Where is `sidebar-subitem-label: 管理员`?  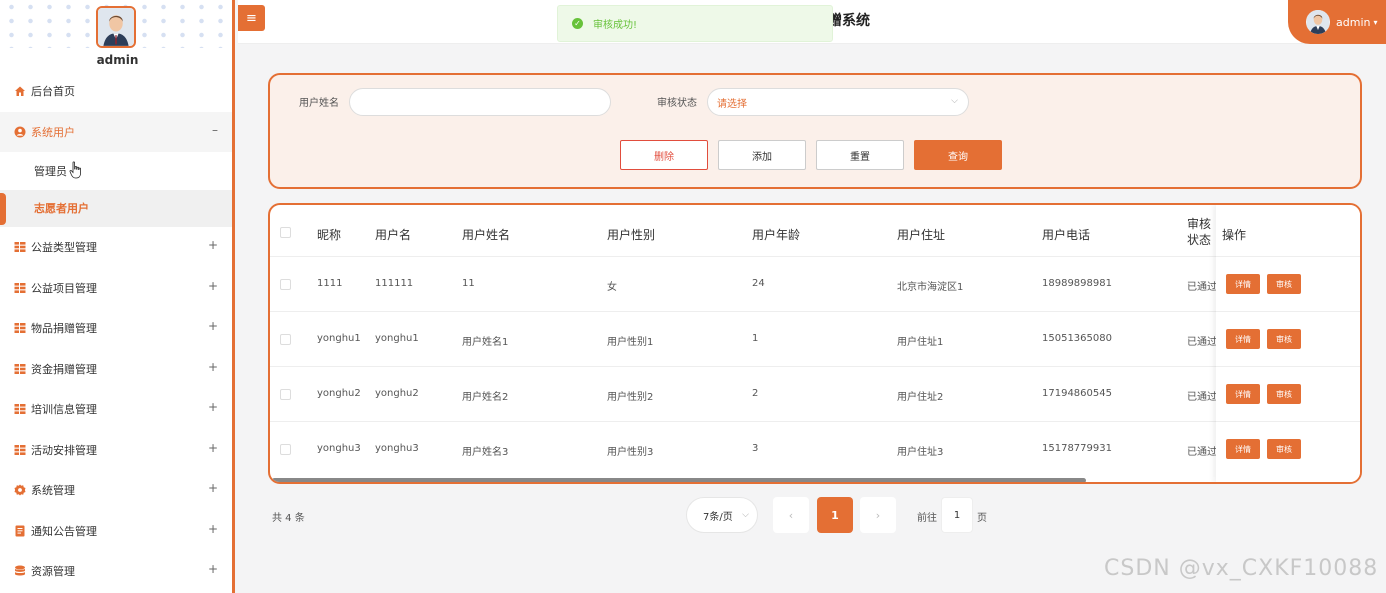
sidebar-subitem-label: 管理员 is located at coordinates (50, 171).